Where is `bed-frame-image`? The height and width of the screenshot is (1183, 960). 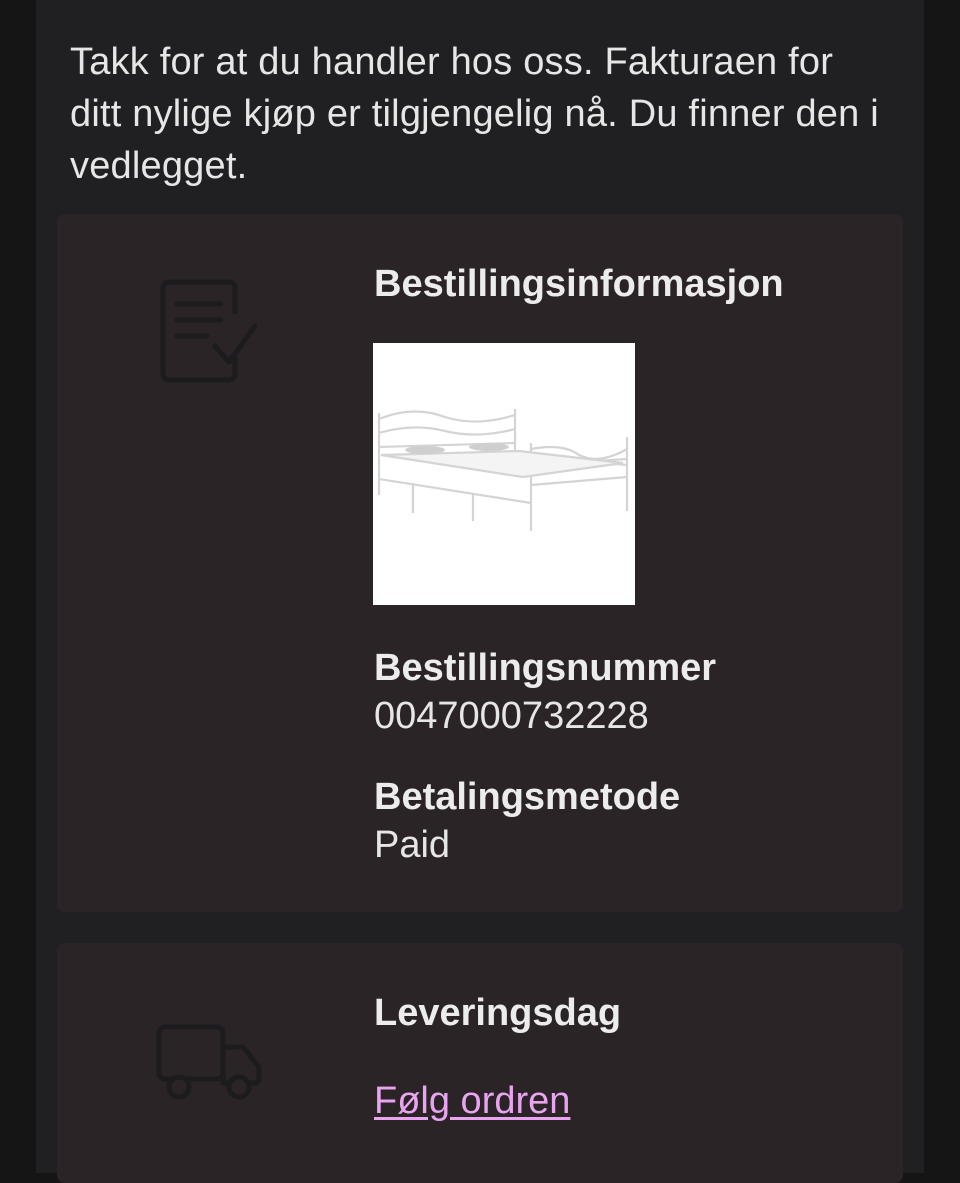 bed-frame-image is located at coordinates (503, 470).